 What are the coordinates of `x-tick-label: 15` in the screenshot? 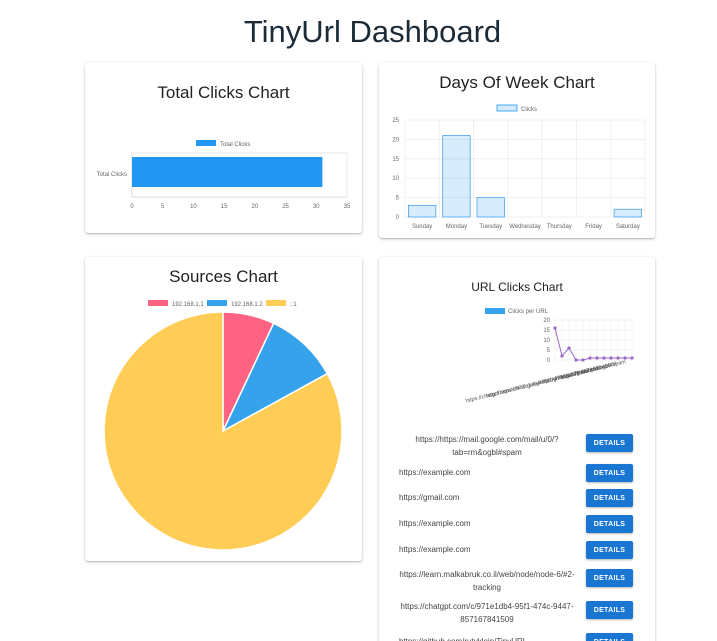 It's located at (224, 207).